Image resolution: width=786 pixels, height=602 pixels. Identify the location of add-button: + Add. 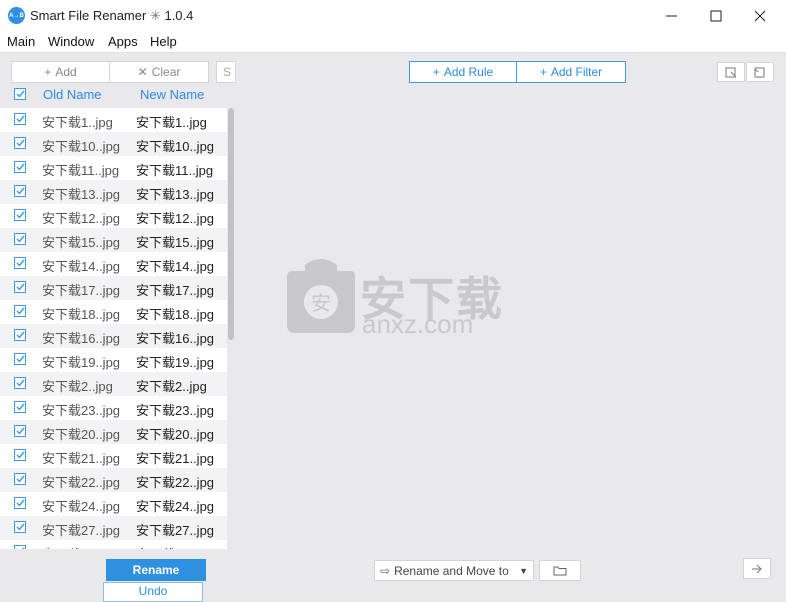
(60, 72).